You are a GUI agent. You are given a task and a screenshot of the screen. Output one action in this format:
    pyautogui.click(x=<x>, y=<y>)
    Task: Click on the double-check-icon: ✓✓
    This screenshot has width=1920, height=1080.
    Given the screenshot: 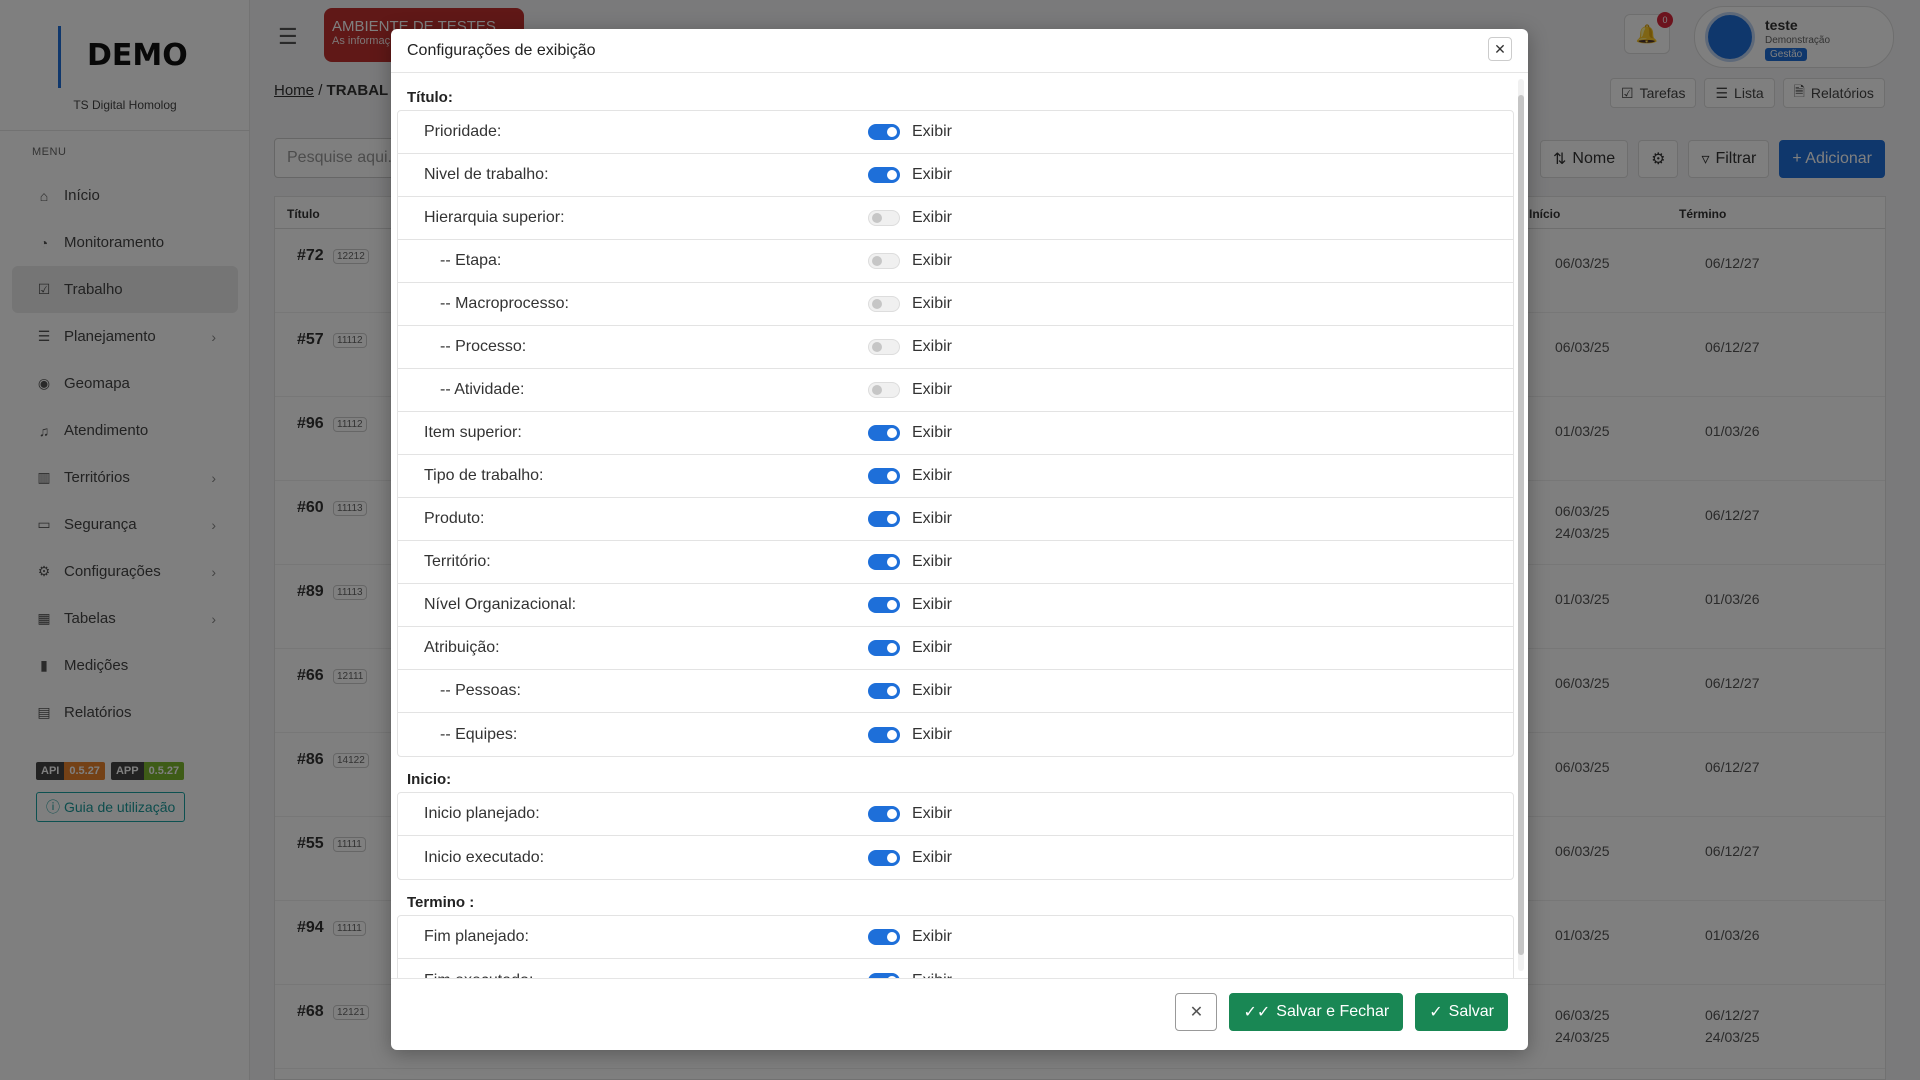 What is the action you would take?
    pyautogui.click(x=1257, y=1012)
    